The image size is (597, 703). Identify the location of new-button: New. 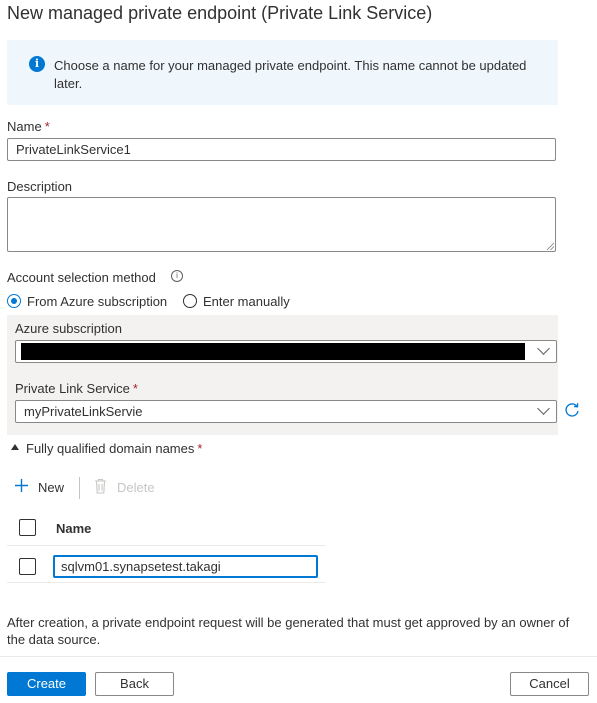
(51, 487).